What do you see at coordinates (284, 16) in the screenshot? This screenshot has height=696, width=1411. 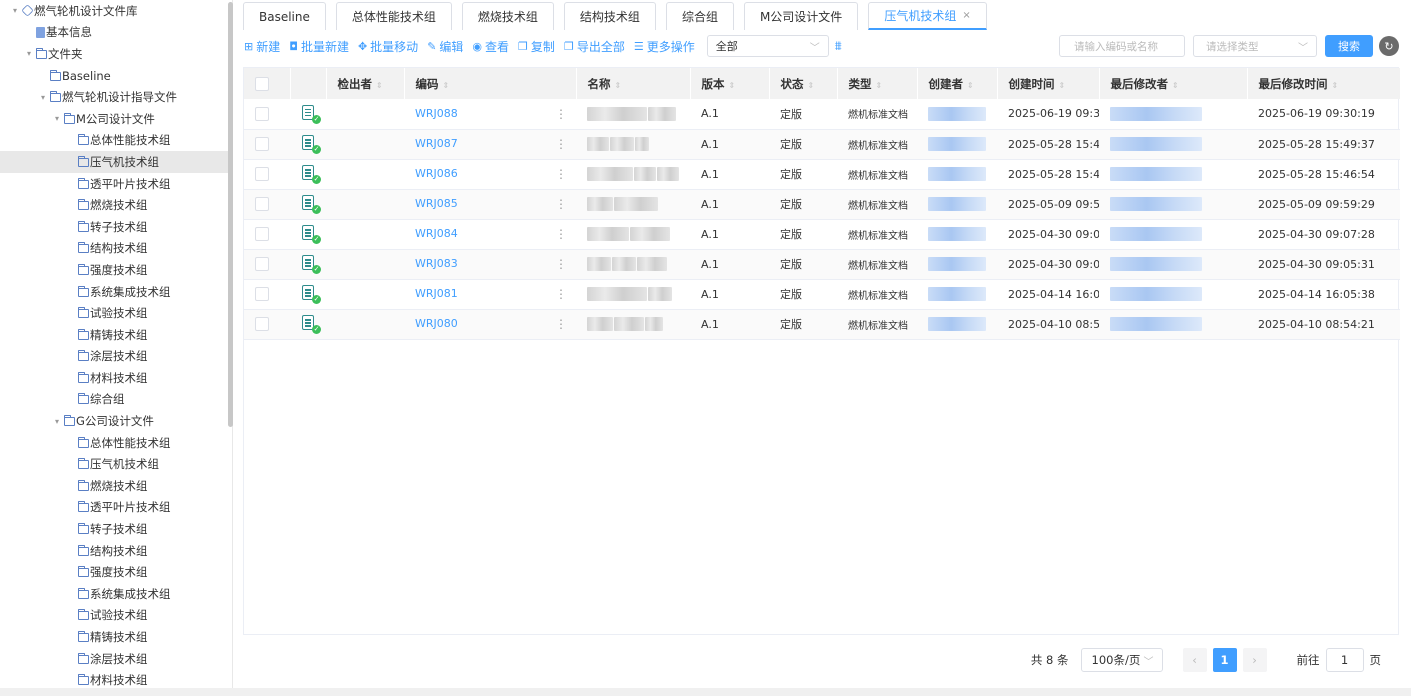 I see `tab: Baseline` at bounding box center [284, 16].